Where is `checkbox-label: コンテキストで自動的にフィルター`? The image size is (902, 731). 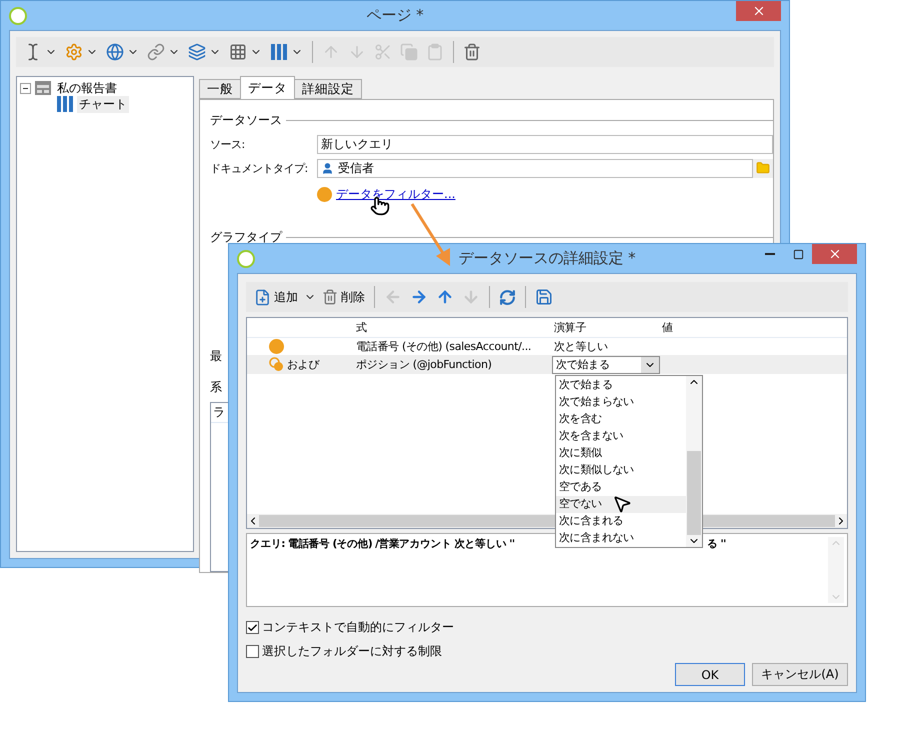
checkbox-label: コンテキストで自動的にフィルター is located at coordinates (358, 627).